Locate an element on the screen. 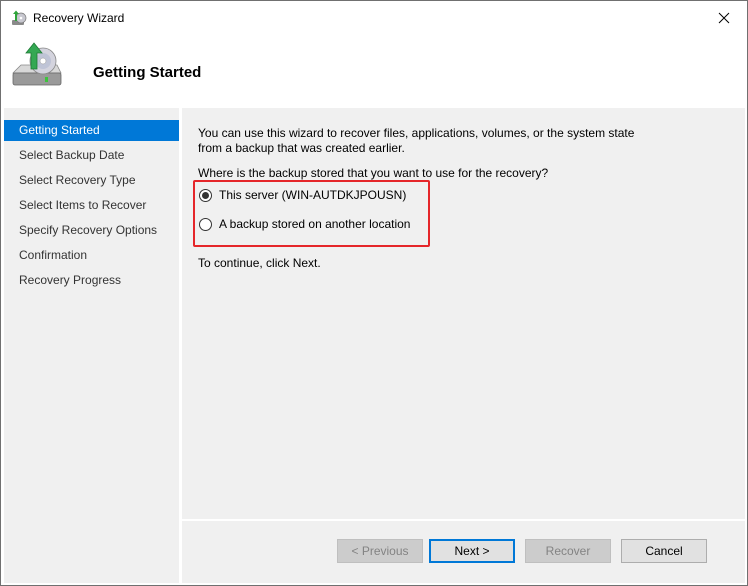 Image resolution: width=748 pixels, height=586 pixels. close-icon is located at coordinates (724, 18).